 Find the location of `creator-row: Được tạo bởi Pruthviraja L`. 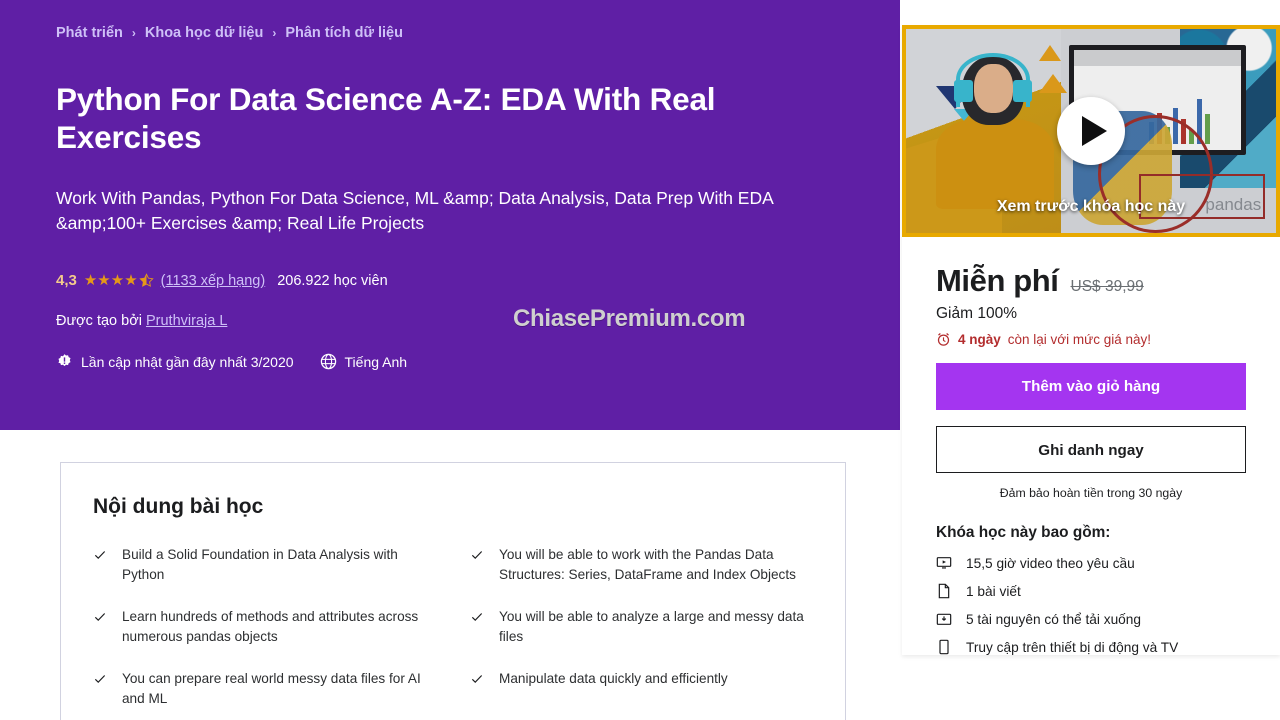

creator-row: Được tạo bởi Pruthviraja L is located at coordinates (141, 321).